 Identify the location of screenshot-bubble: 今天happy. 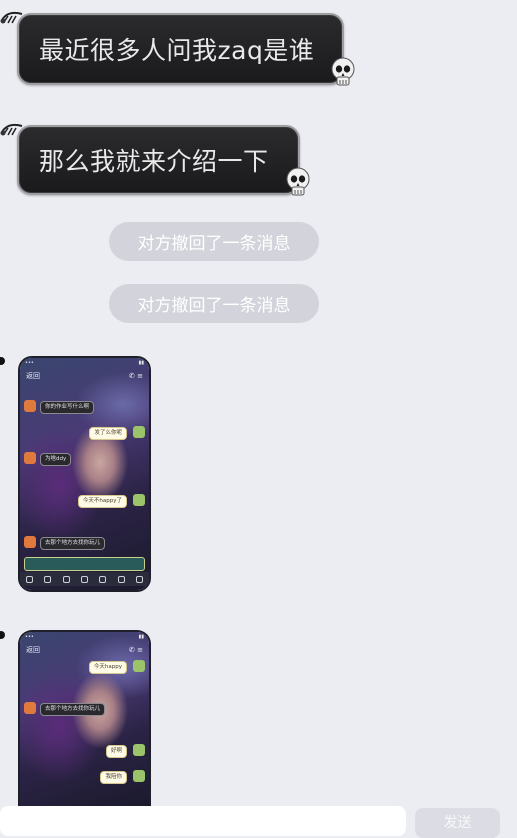
(107, 667).